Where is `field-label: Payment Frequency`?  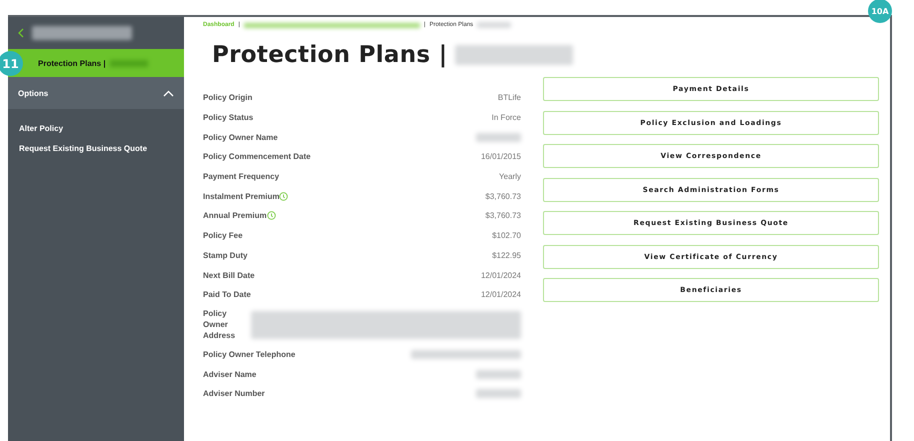
field-label: Payment Frequency is located at coordinates (241, 177).